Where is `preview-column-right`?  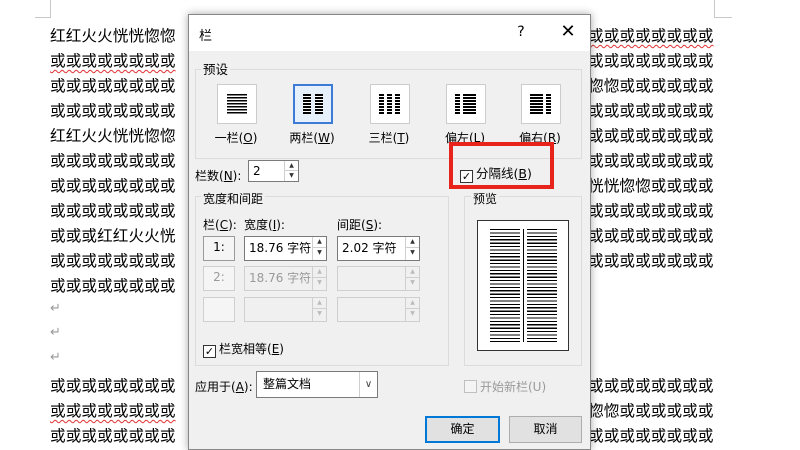
preview-column-right is located at coordinates (542, 285).